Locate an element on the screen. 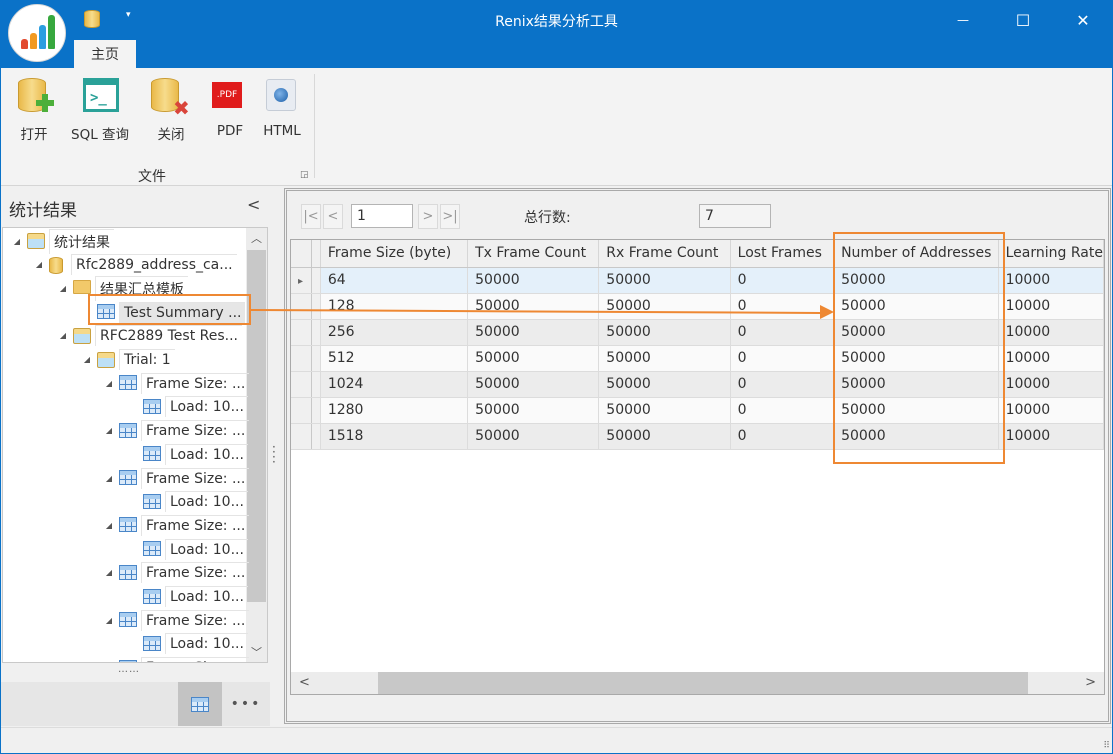 This screenshot has width=1113, height=754. vertical-splitter: · · · · is located at coordinates (274, 454).